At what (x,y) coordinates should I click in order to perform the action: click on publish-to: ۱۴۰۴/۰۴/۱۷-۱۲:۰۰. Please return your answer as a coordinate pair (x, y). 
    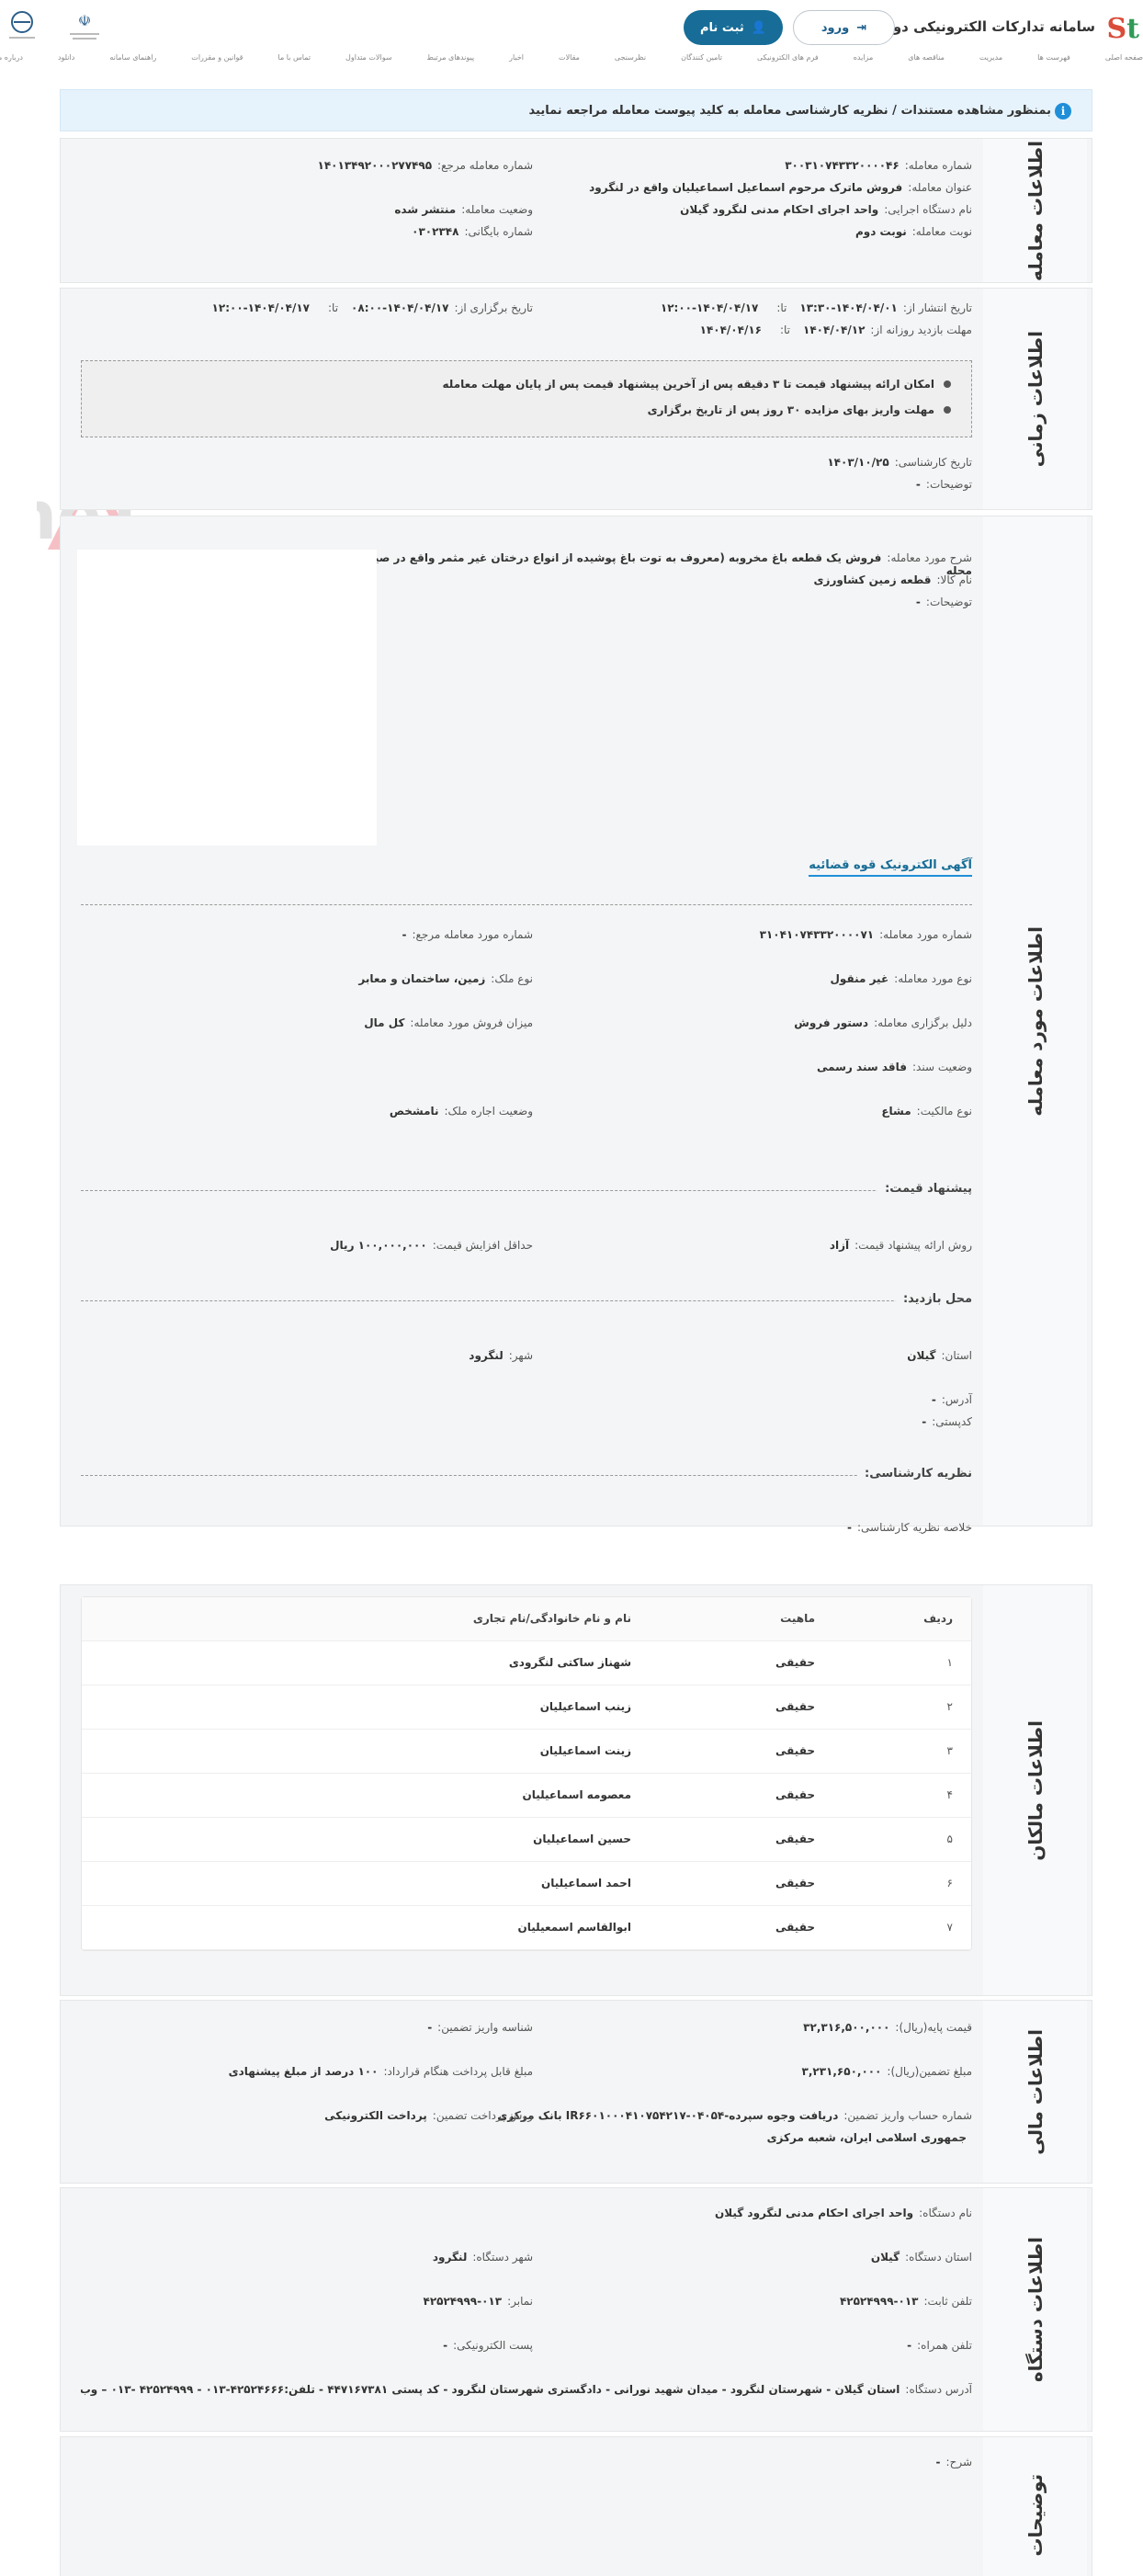
    Looking at the image, I should click on (709, 307).